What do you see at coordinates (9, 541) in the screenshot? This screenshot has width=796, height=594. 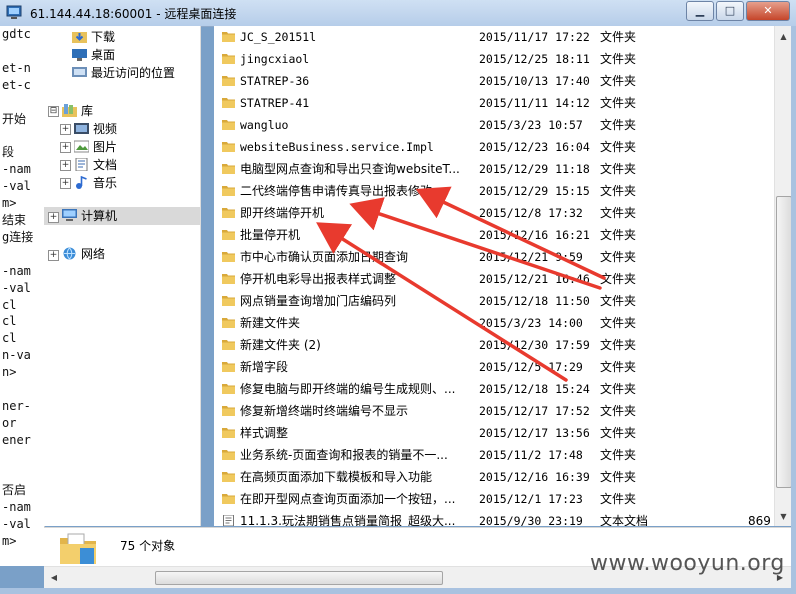 I see `console-line: m>` at bounding box center [9, 541].